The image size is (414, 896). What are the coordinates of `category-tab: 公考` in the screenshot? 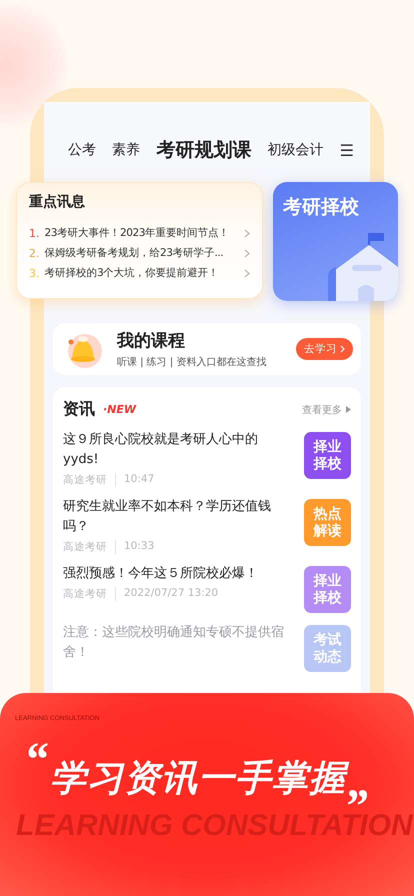 It's located at (82, 150).